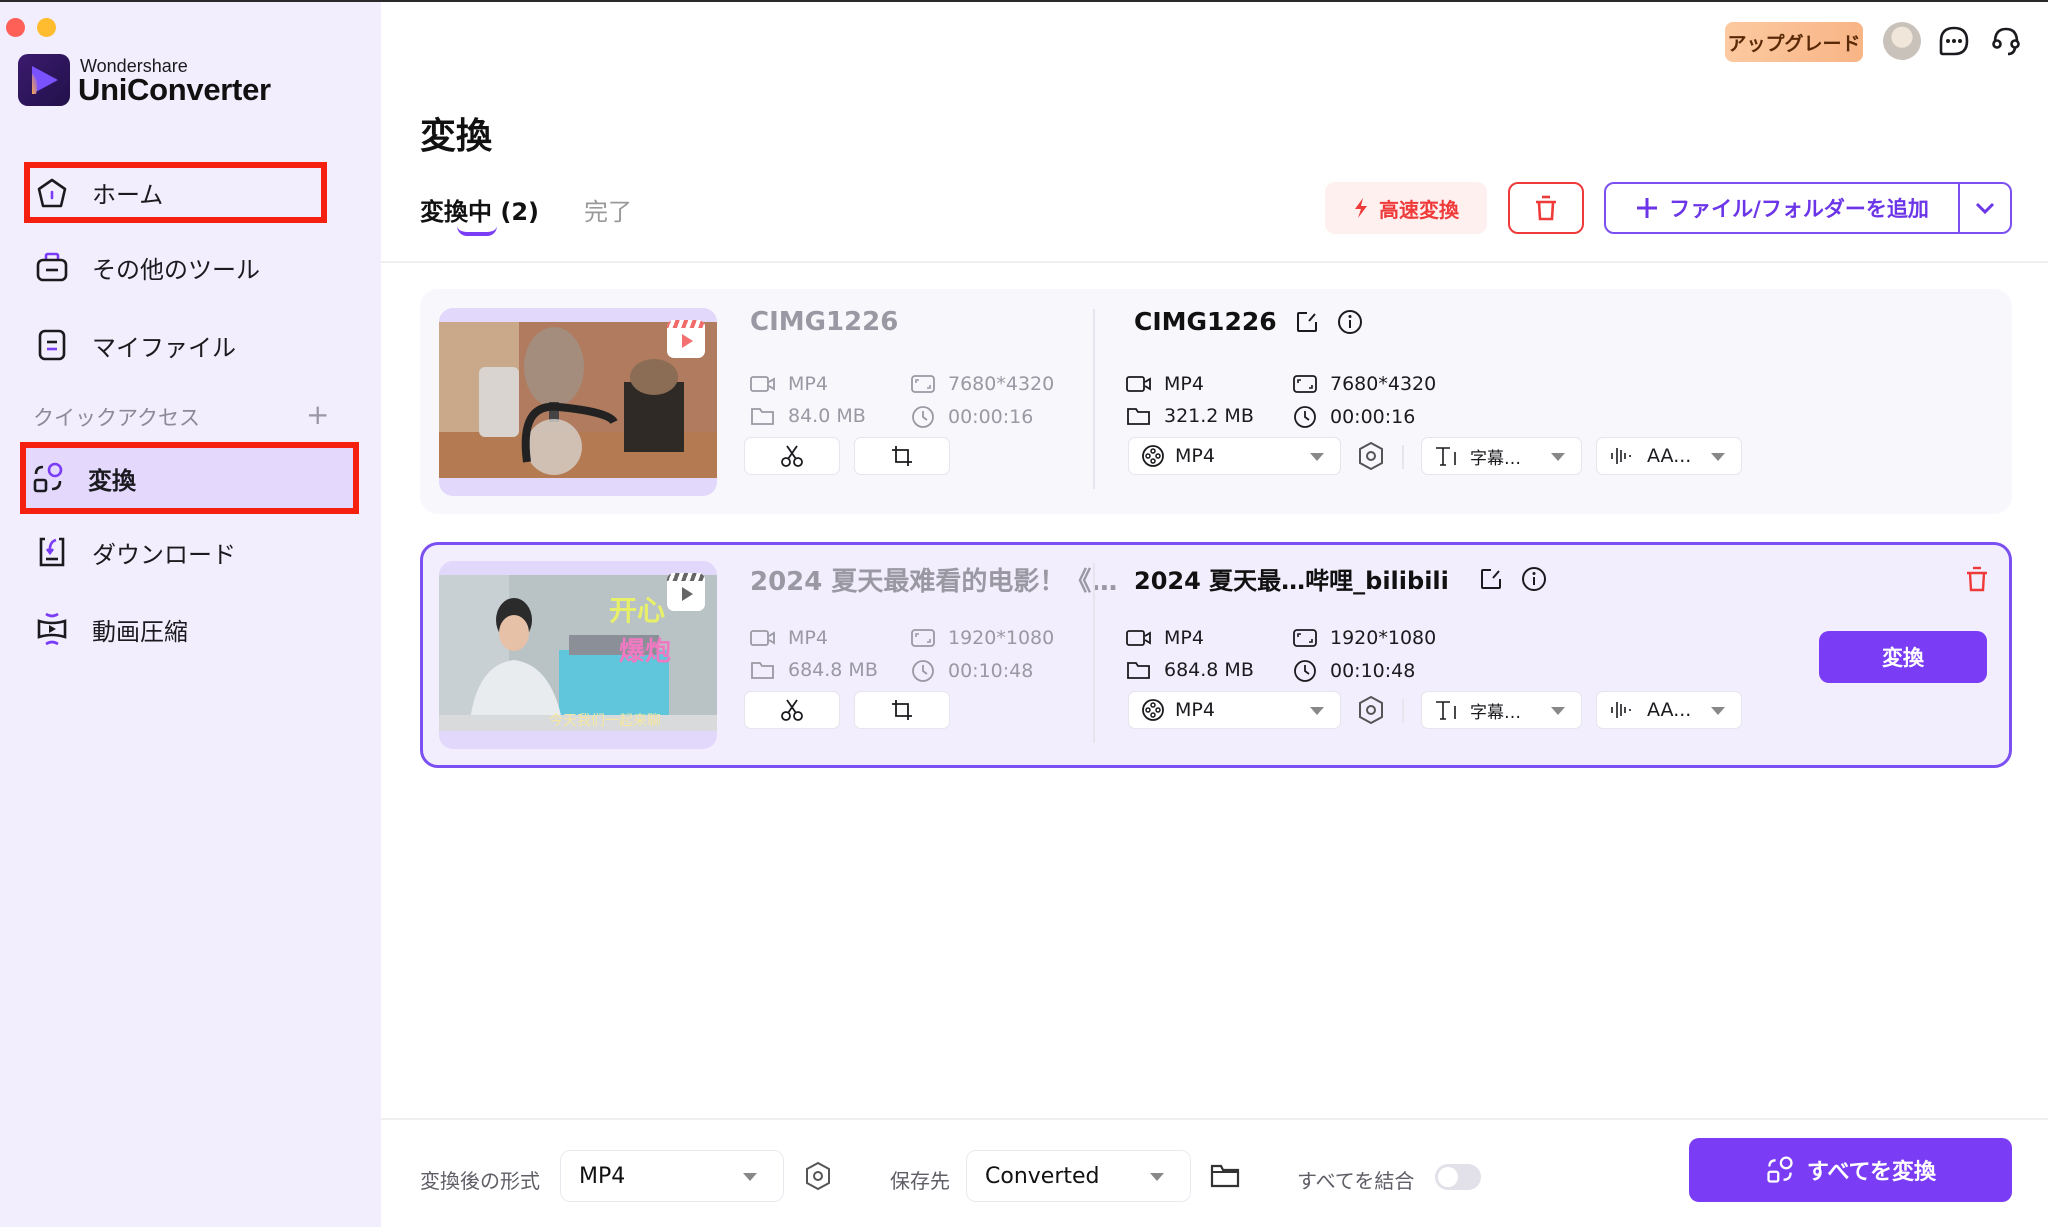  What do you see at coordinates (189, 267) in the screenshot?
I see `sidebar-item-other-tools: その他のツール` at bounding box center [189, 267].